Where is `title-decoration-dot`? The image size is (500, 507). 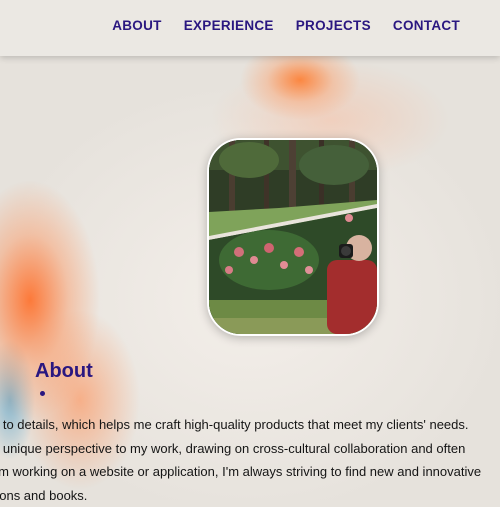
title-decoration-dot is located at coordinates (42, 393).